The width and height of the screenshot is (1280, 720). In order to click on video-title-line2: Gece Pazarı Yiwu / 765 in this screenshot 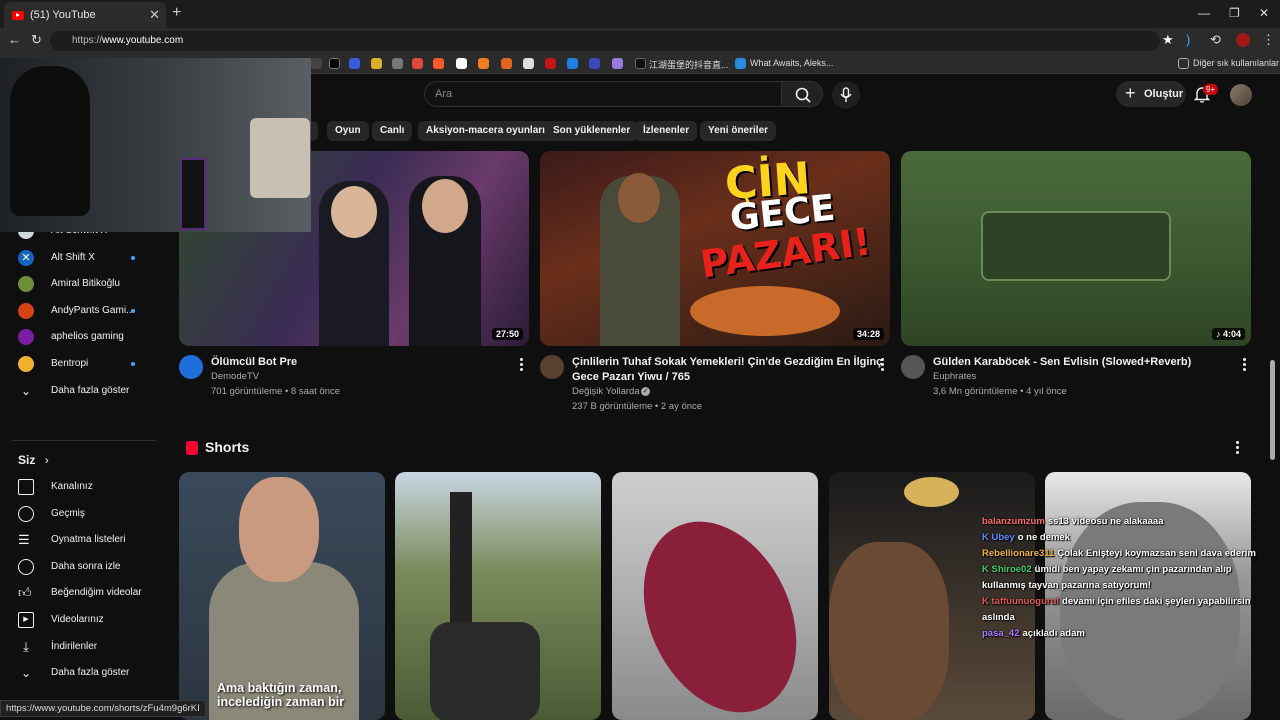, I will do `click(631, 377)`.